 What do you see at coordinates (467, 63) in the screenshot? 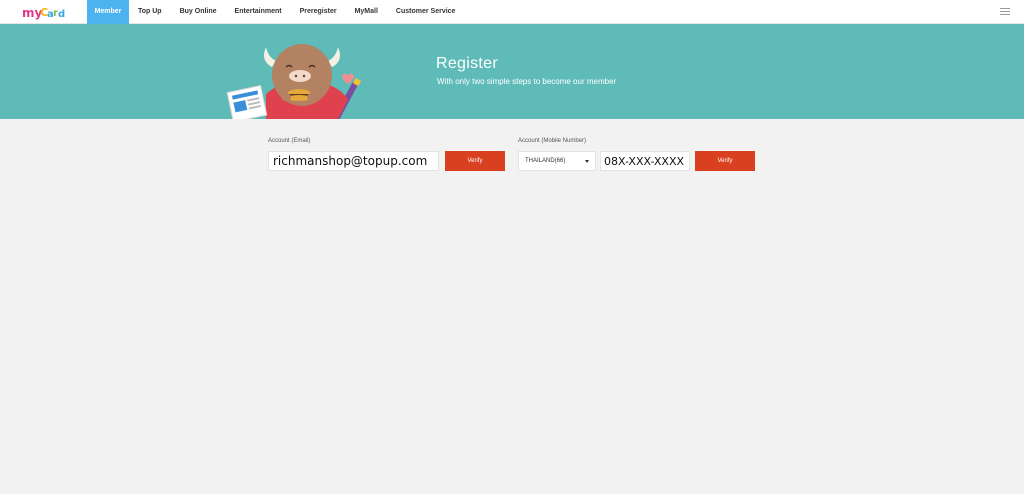
I see `page-title: Register` at bounding box center [467, 63].